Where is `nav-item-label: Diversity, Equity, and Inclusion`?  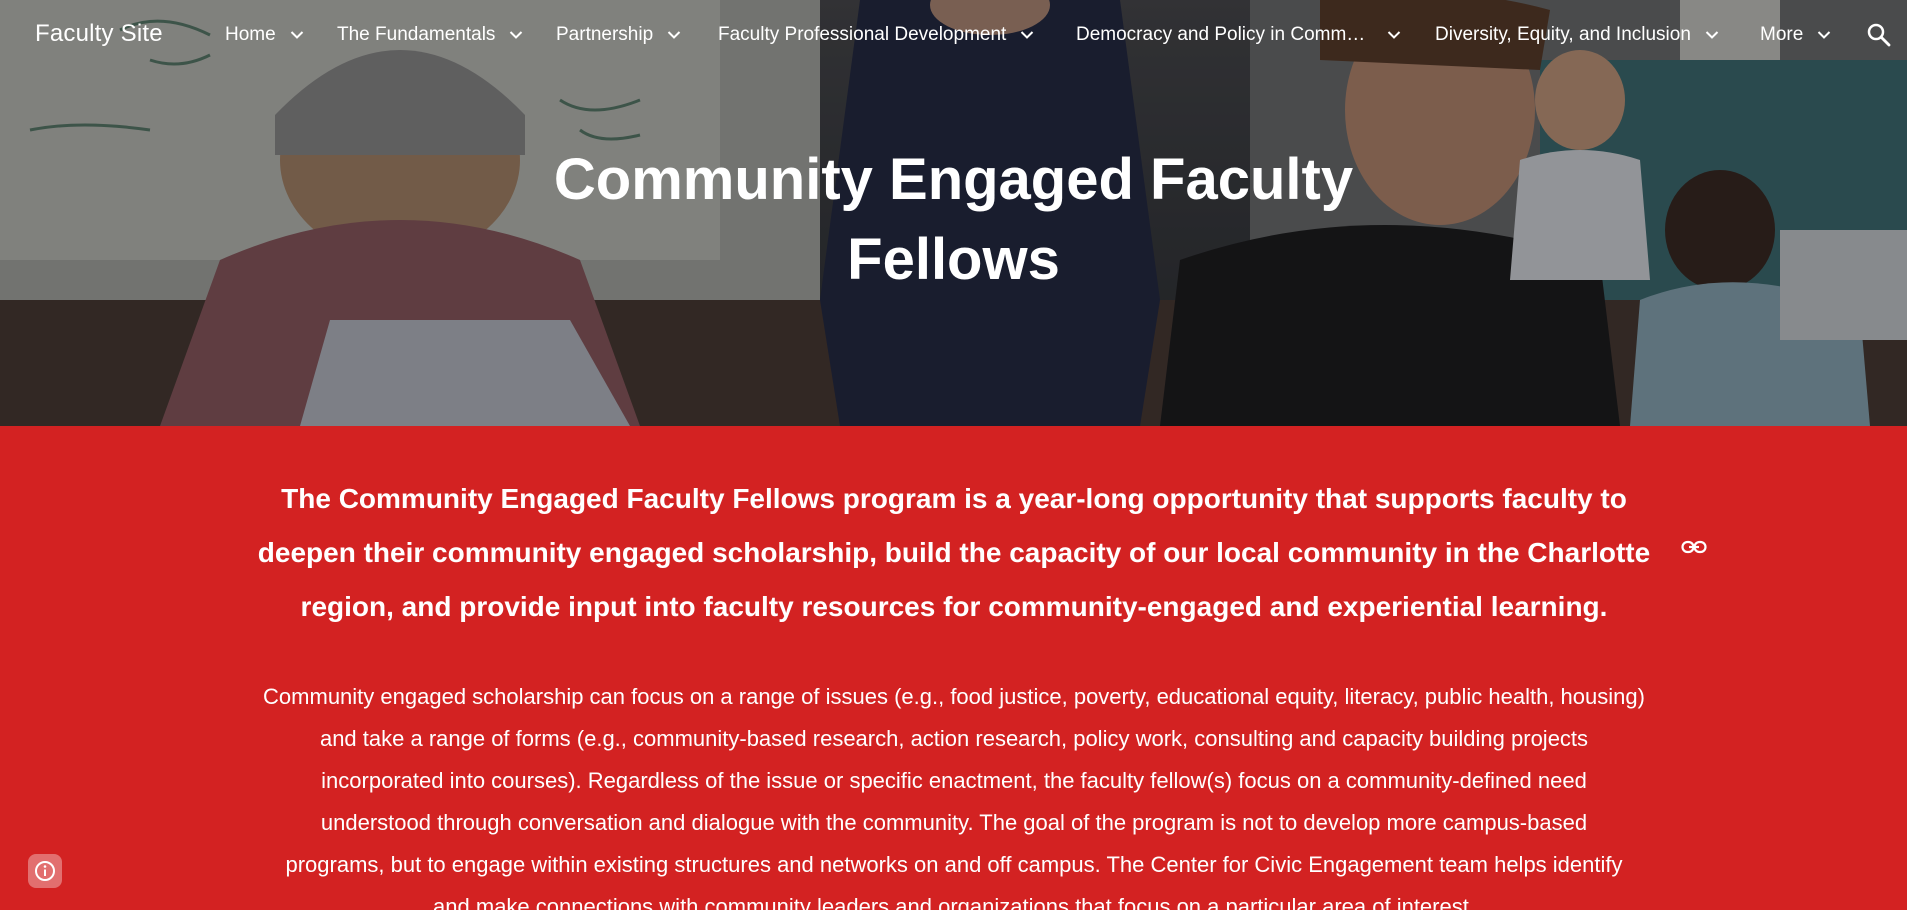 nav-item-label: Diversity, Equity, and Inclusion is located at coordinates (1563, 34).